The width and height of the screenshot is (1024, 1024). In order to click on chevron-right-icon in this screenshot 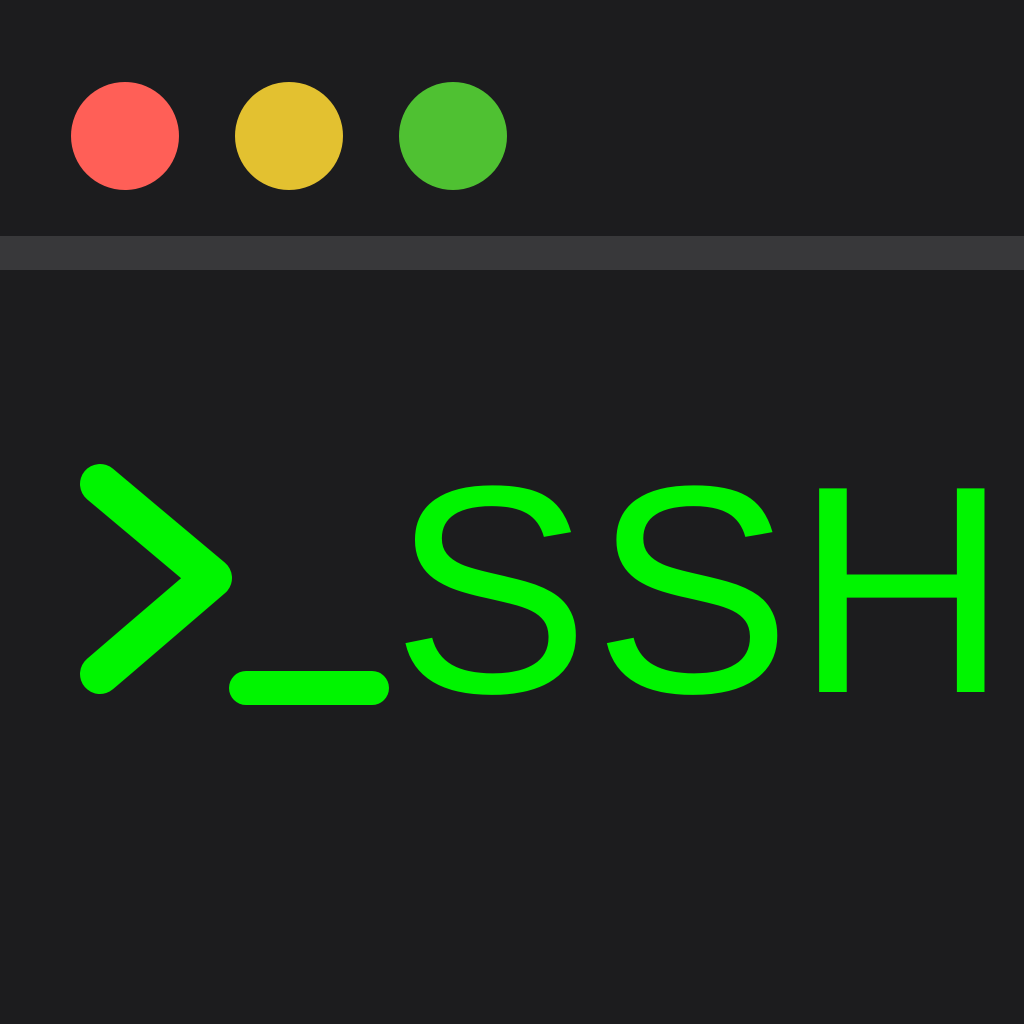, I will do `click(156, 579)`.